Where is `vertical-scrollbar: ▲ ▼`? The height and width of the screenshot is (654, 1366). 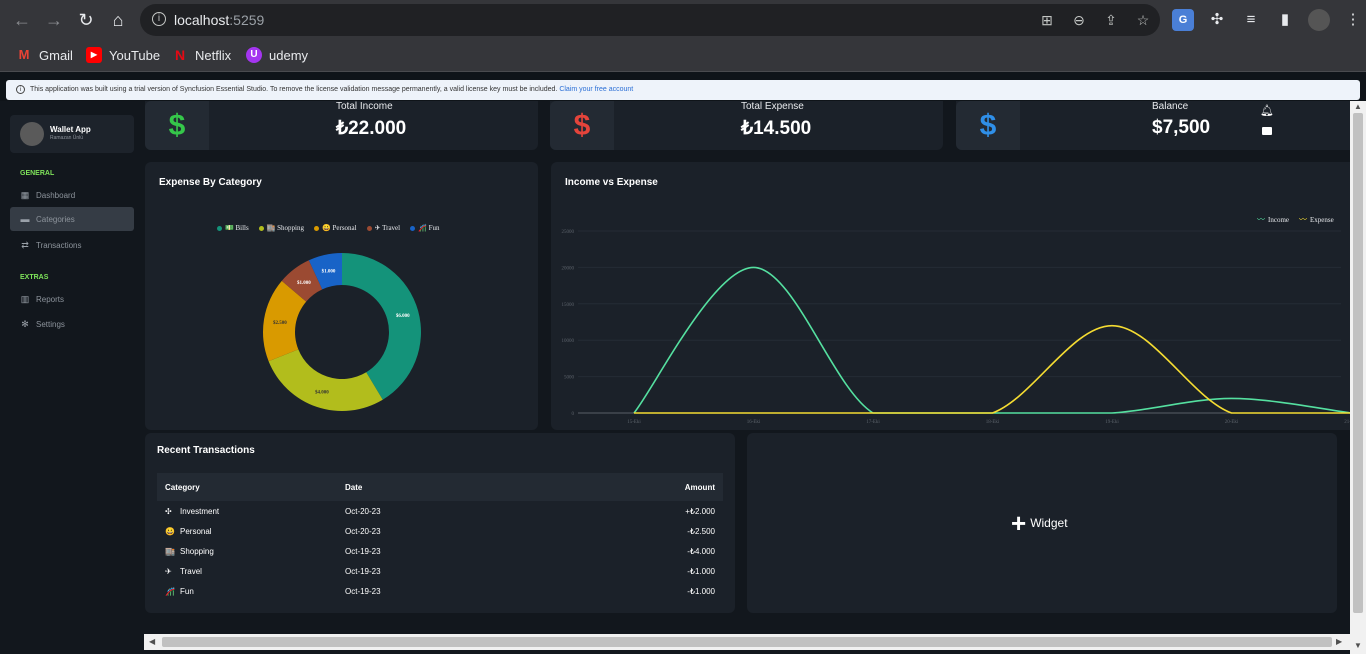
vertical-scrollbar: ▲ ▼ is located at coordinates (1358, 377).